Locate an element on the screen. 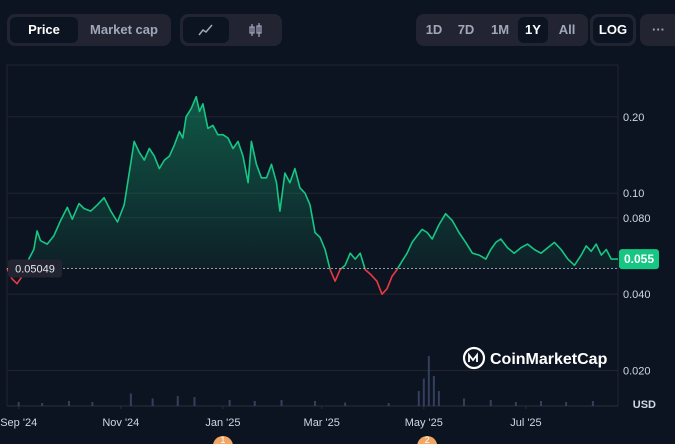  currency-label: USD is located at coordinates (644, 405).